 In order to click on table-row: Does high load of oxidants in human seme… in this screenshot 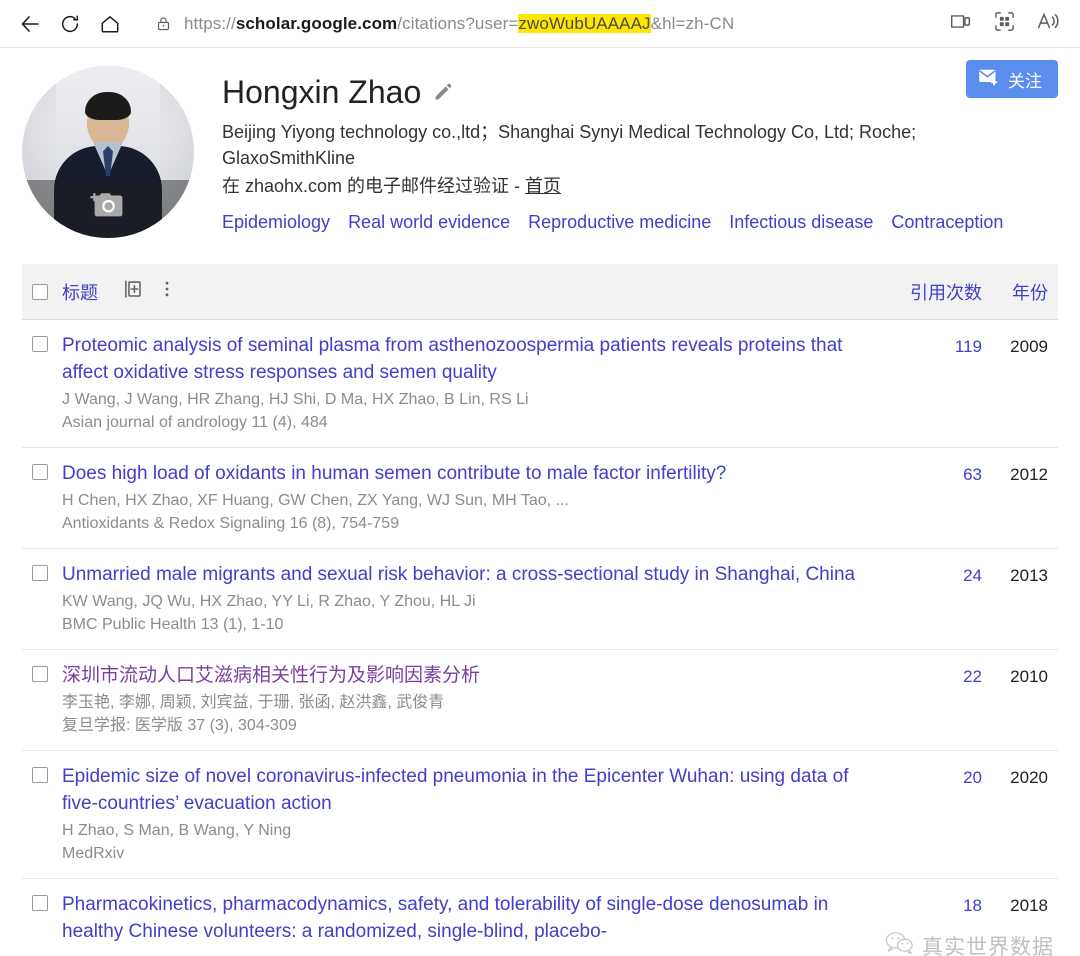, I will do `click(540, 498)`.